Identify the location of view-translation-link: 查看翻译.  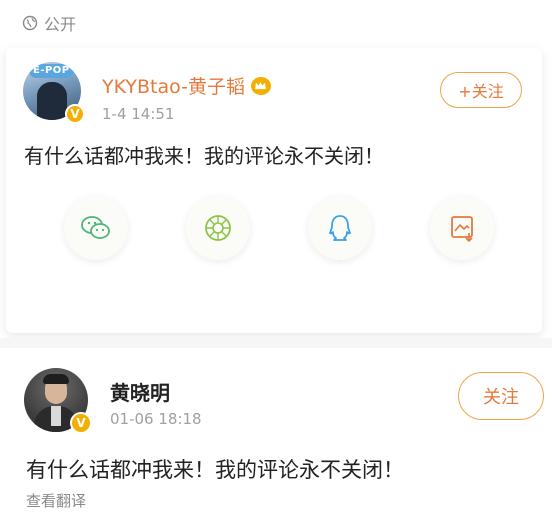
(56, 500).